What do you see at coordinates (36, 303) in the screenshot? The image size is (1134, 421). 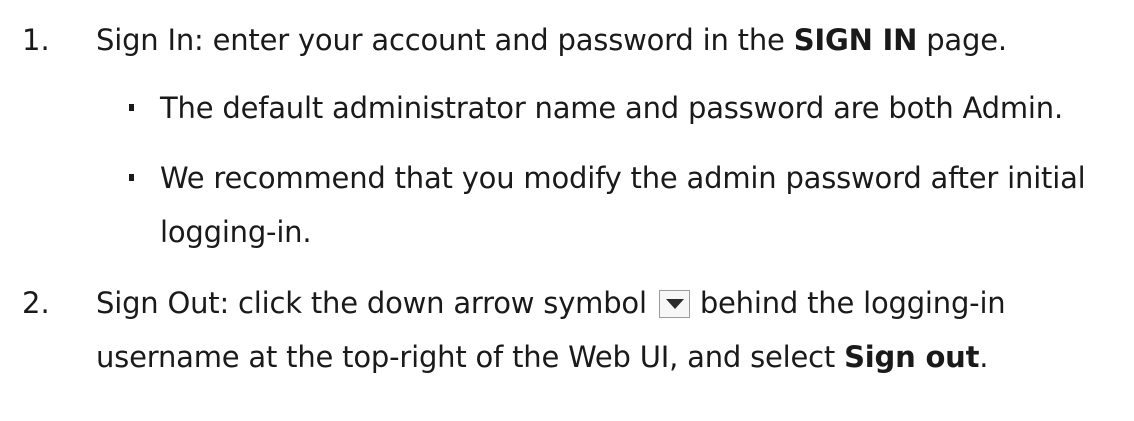 I see `step-number: 2.` at bounding box center [36, 303].